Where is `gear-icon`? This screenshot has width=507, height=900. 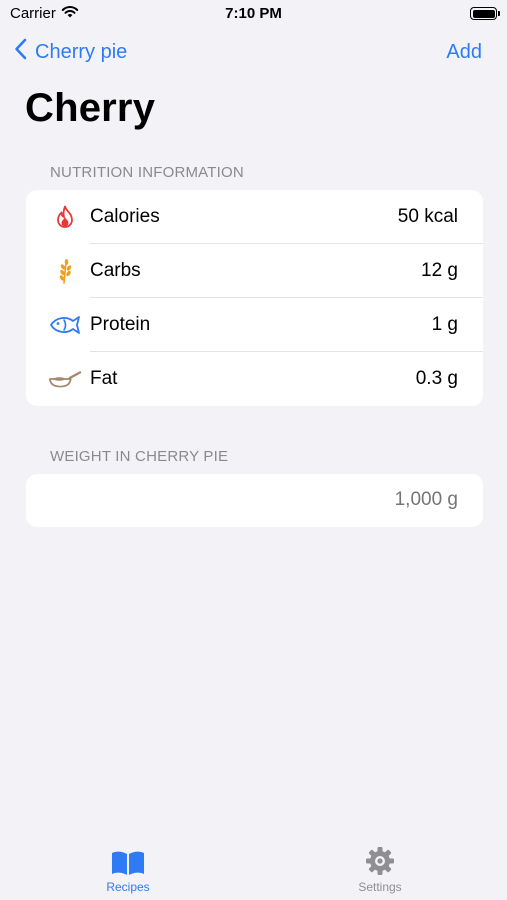 gear-icon is located at coordinates (380, 859).